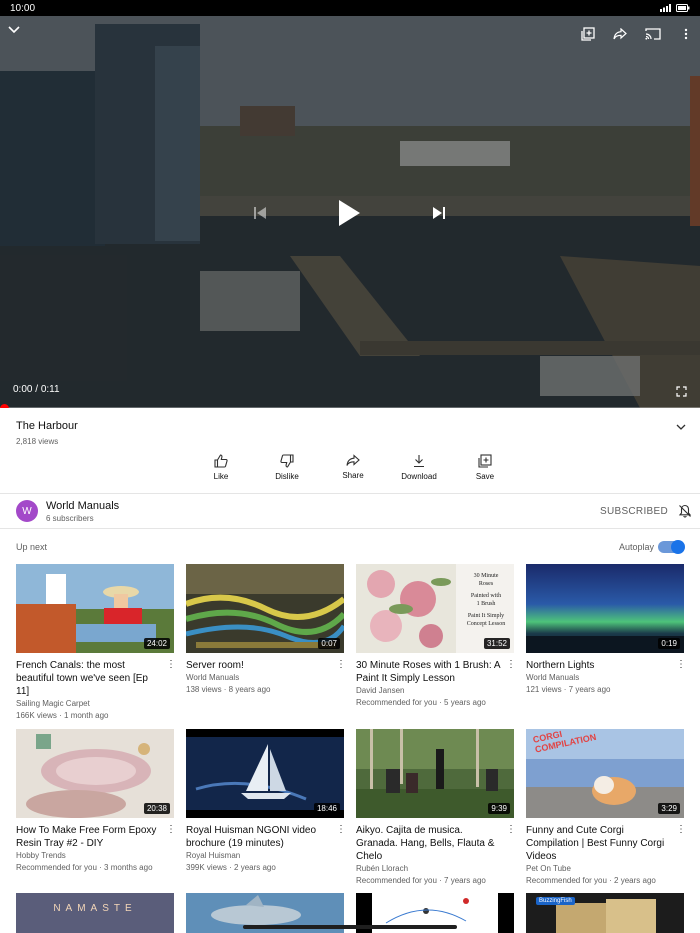 The width and height of the screenshot is (700, 933). I want to click on channel-avatar: W, so click(27, 511).